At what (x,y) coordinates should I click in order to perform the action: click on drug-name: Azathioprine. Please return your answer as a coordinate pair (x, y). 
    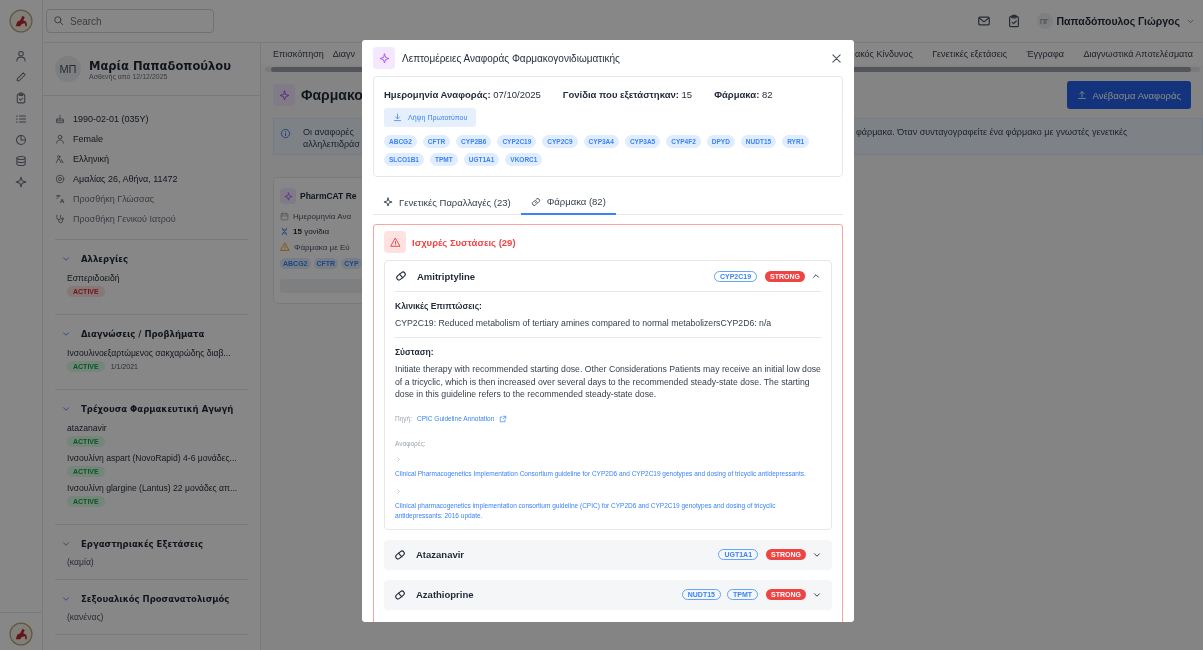
    Looking at the image, I should click on (445, 595).